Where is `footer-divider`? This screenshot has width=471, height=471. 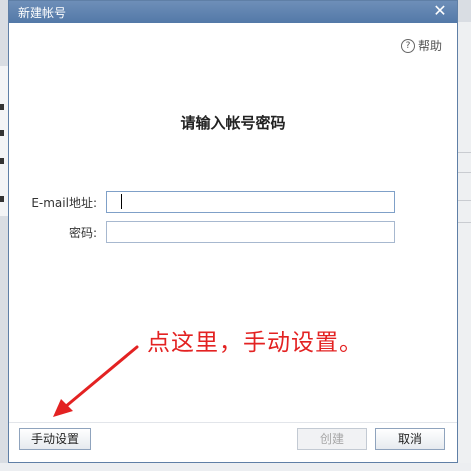
footer-divider is located at coordinates (233, 422).